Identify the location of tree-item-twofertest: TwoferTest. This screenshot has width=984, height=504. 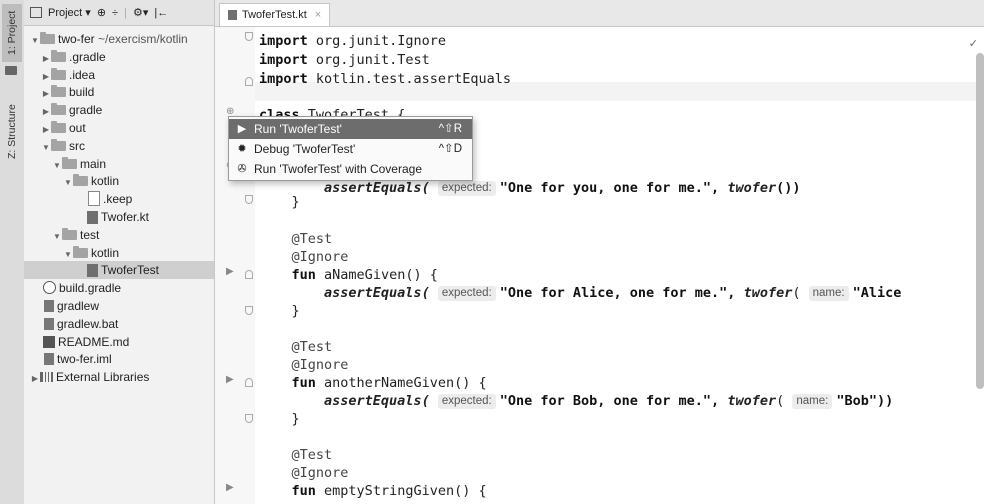
(119, 270).